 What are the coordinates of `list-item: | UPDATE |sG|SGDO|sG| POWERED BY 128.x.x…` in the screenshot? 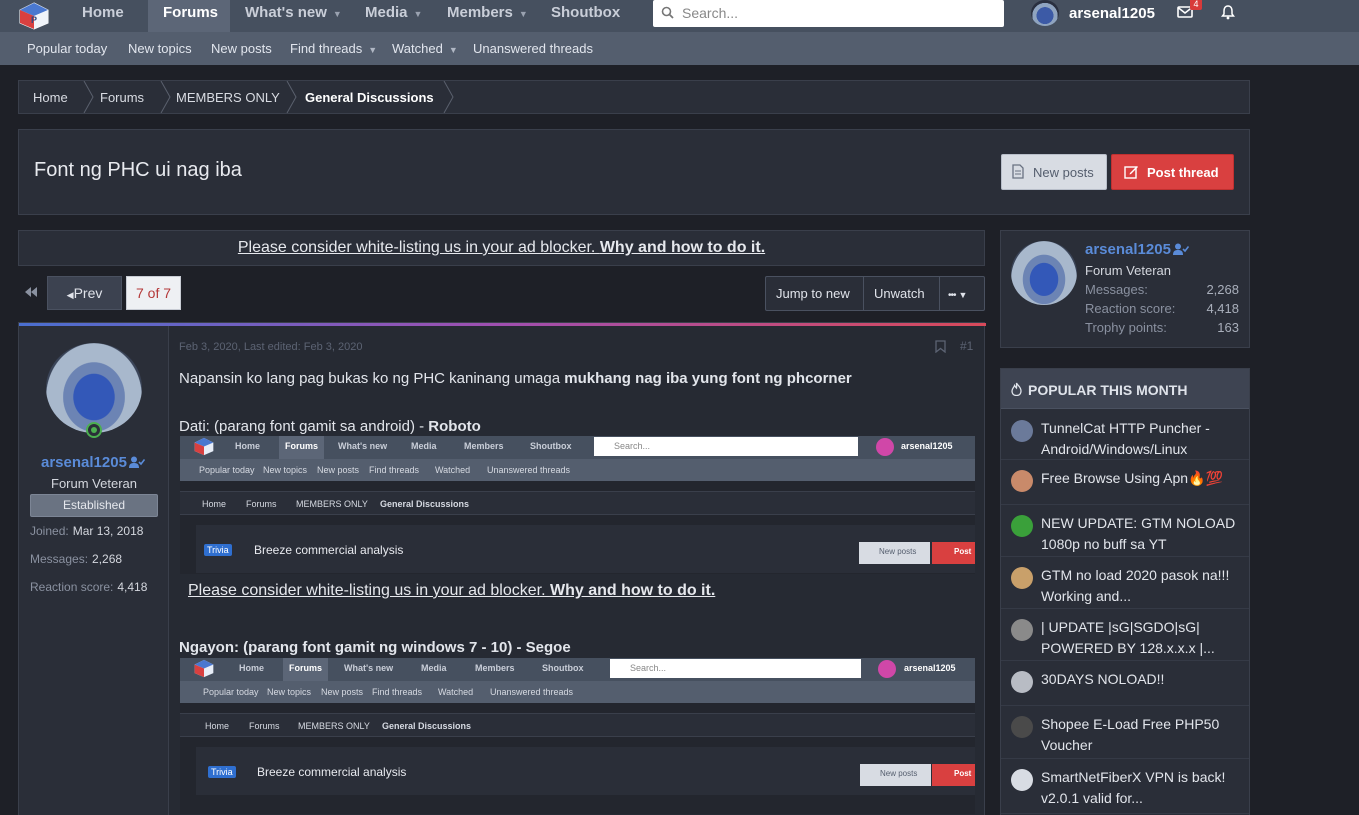 It's located at (1125, 635).